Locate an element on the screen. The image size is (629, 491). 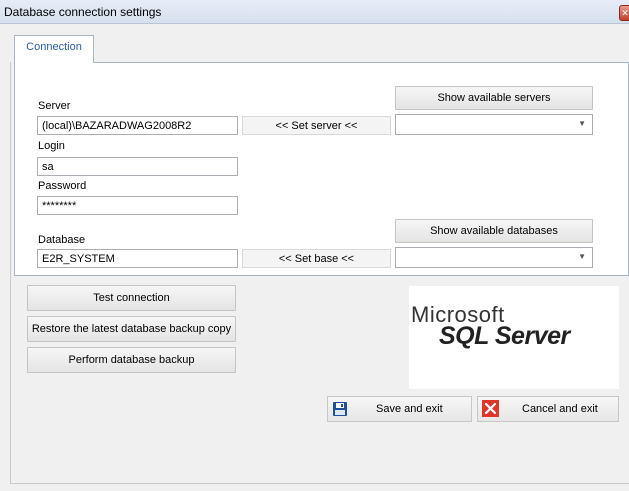
sql-server-logo: Microsoft SQL Server is located at coordinates (514, 337).